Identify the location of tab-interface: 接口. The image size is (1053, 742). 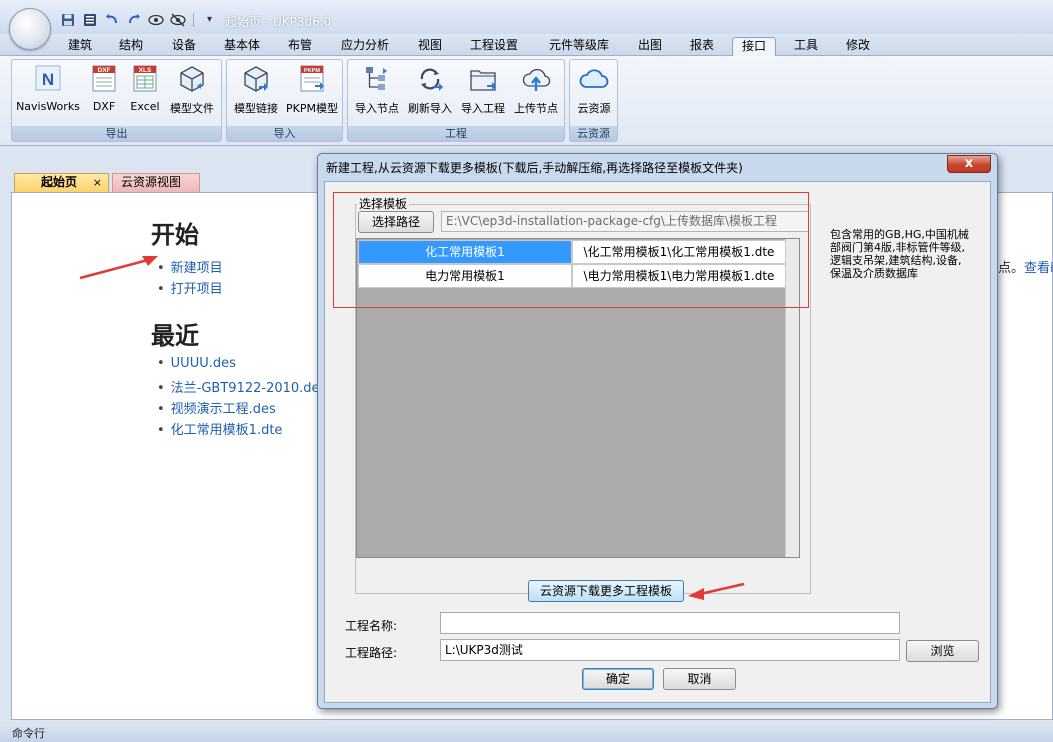
(754, 46).